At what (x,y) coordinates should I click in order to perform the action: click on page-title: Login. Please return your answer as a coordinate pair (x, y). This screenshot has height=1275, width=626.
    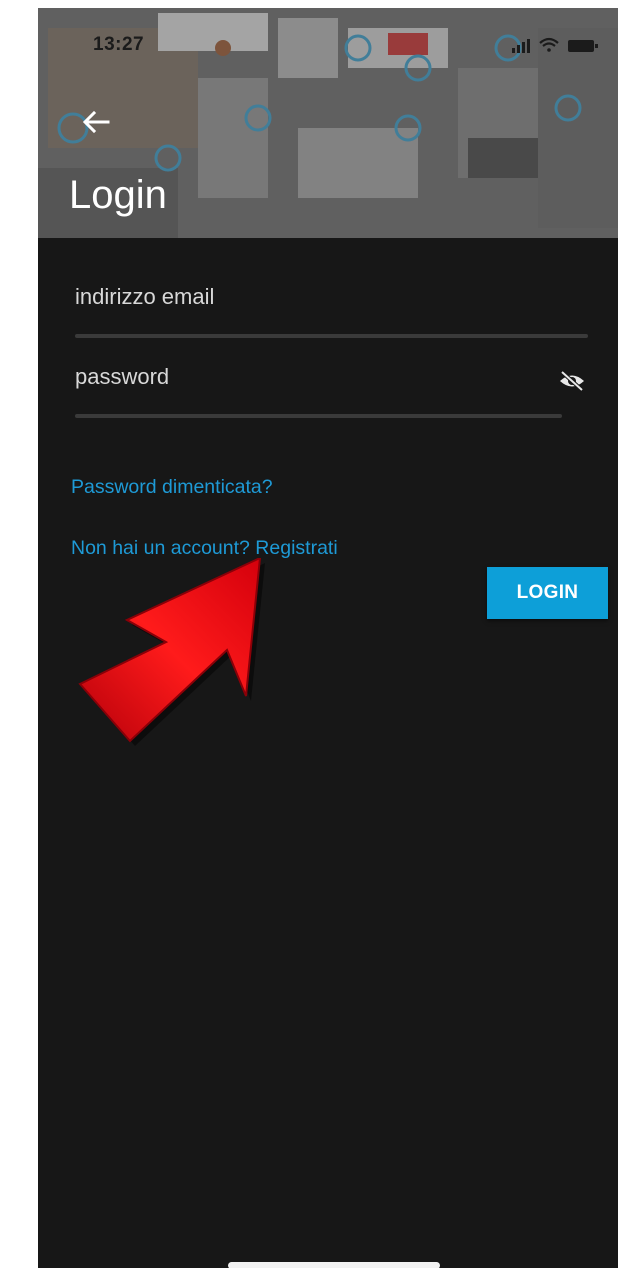
    Looking at the image, I should click on (118, 195).